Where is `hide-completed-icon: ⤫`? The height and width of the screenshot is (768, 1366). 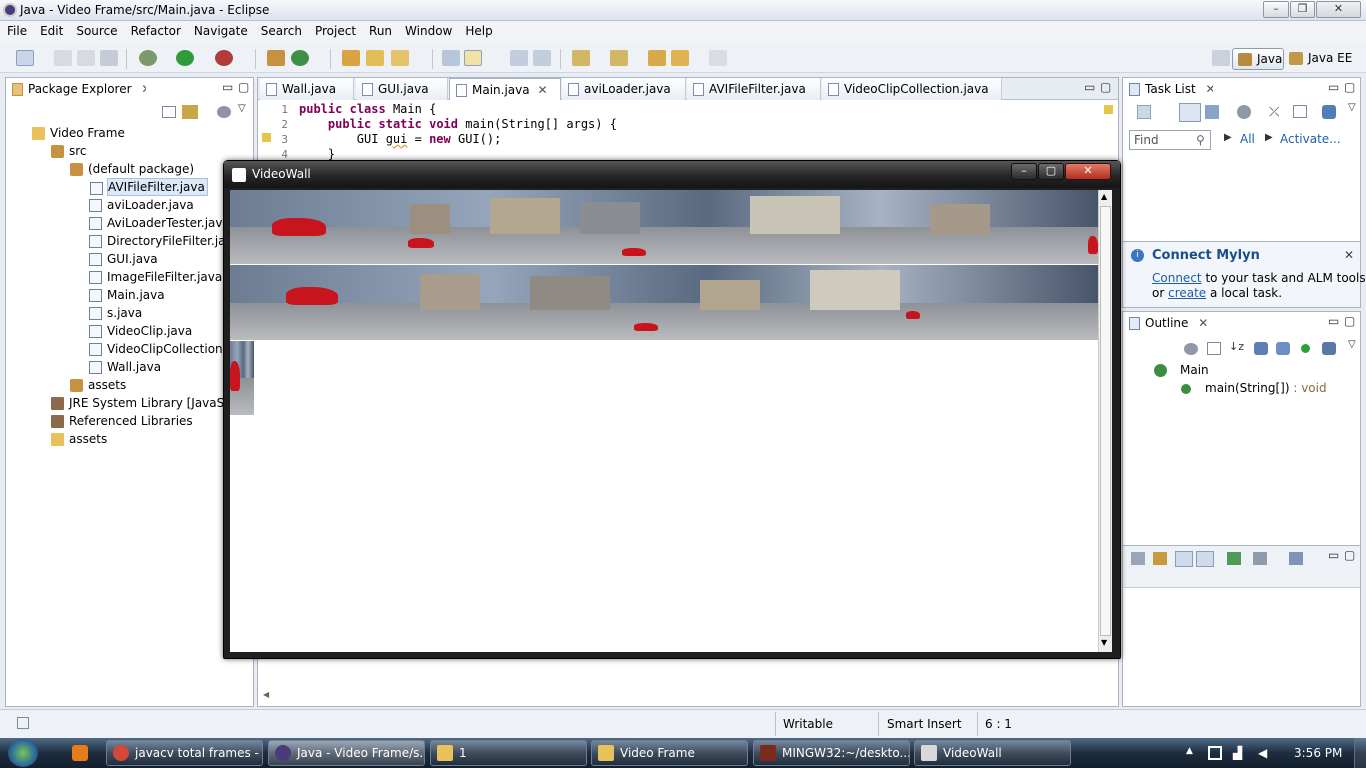 hide-completed-icon: ⤫ is located at coordinates (1274, 112).